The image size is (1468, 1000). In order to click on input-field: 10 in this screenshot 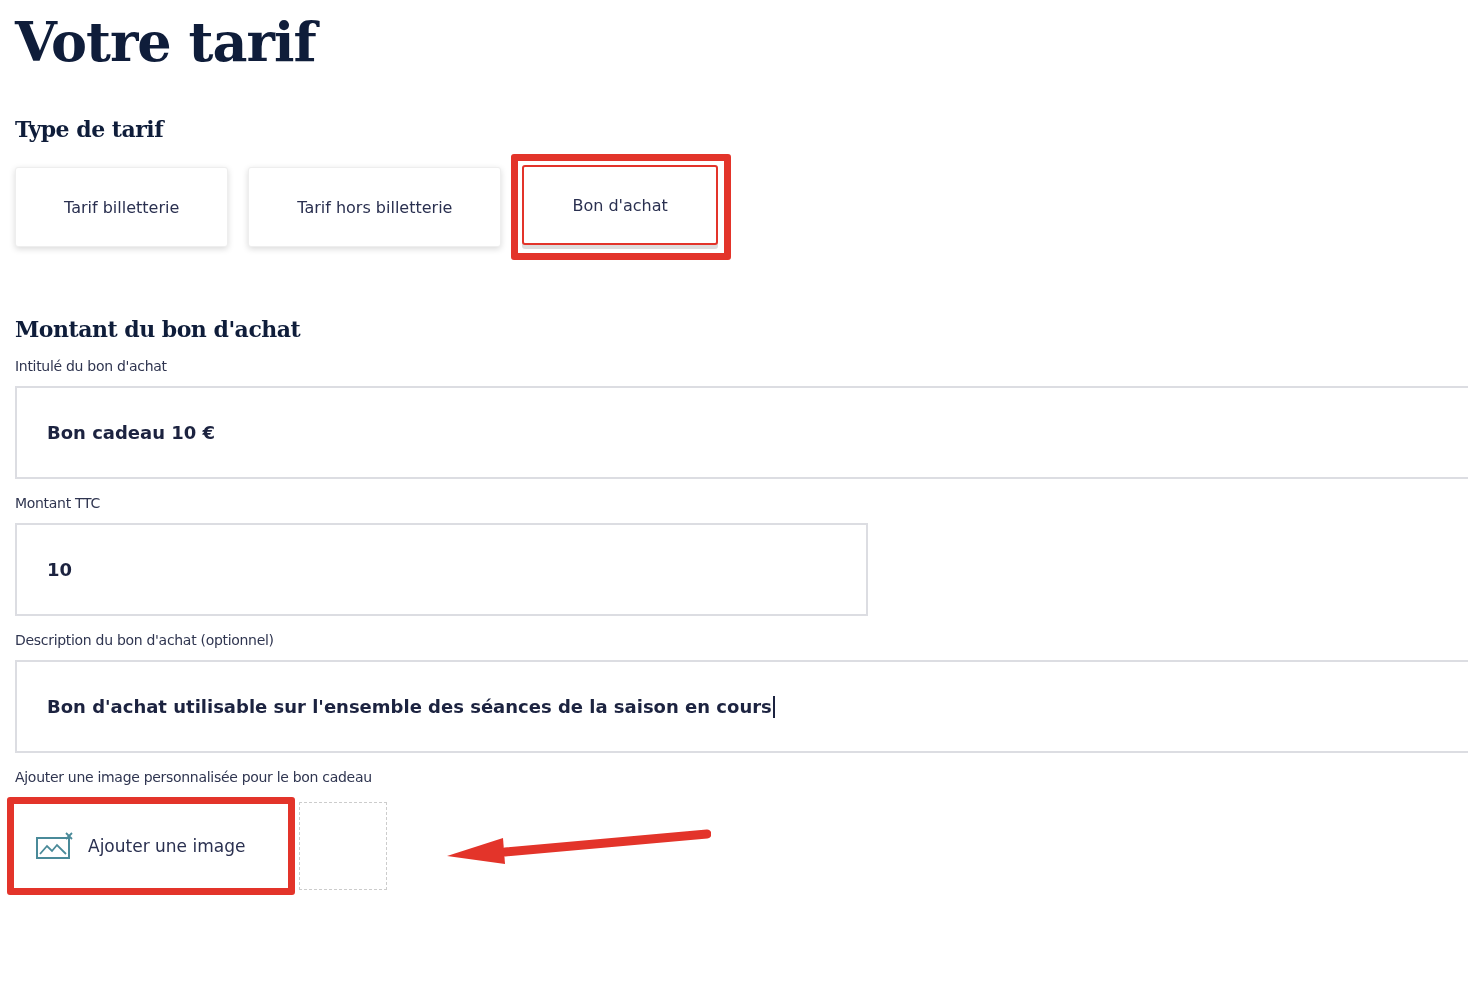, I will do `click(441, 569)`.